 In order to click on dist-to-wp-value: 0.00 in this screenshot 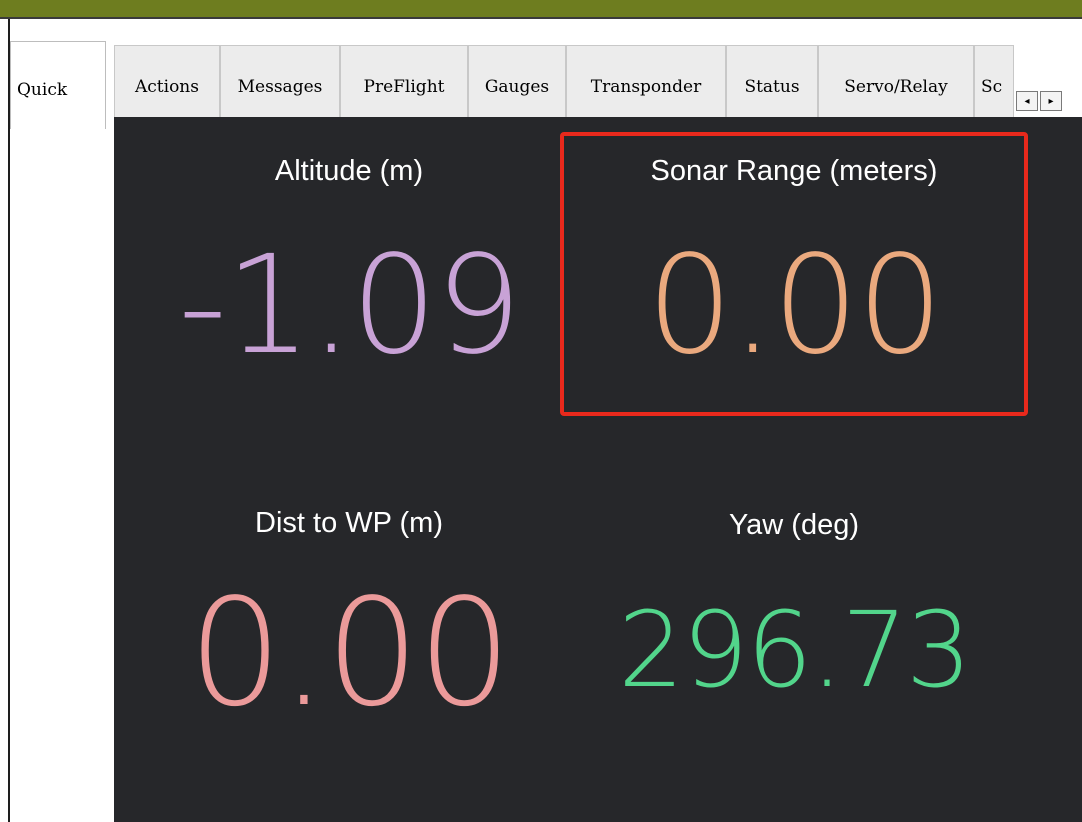, I will do `click(350, 653)`.